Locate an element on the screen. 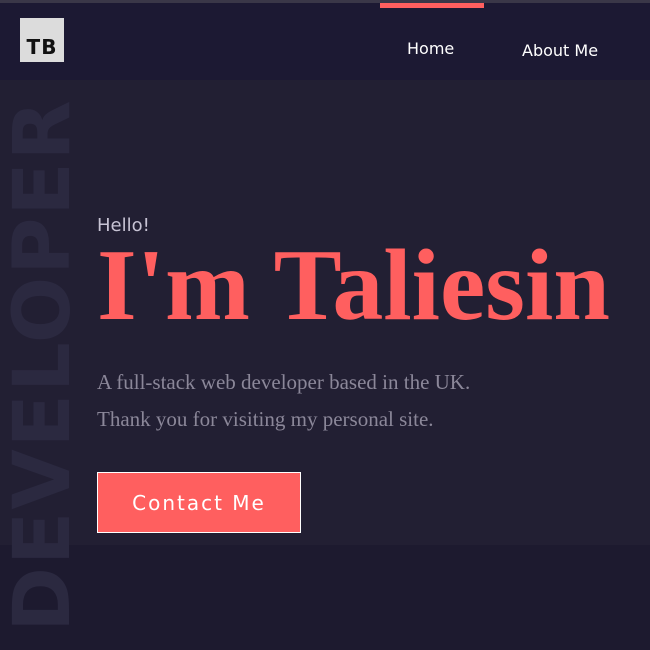 The height and width of the screenshot is (650, 650). nav-active-indicator is located at coordinates (432, 5).